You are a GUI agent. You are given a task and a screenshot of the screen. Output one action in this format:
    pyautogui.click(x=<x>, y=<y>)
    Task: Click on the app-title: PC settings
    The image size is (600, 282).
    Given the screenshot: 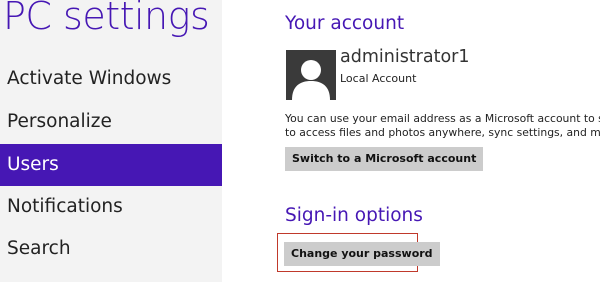 What is the action you would take?
    pyautogui.click(x=106, y=19)
    